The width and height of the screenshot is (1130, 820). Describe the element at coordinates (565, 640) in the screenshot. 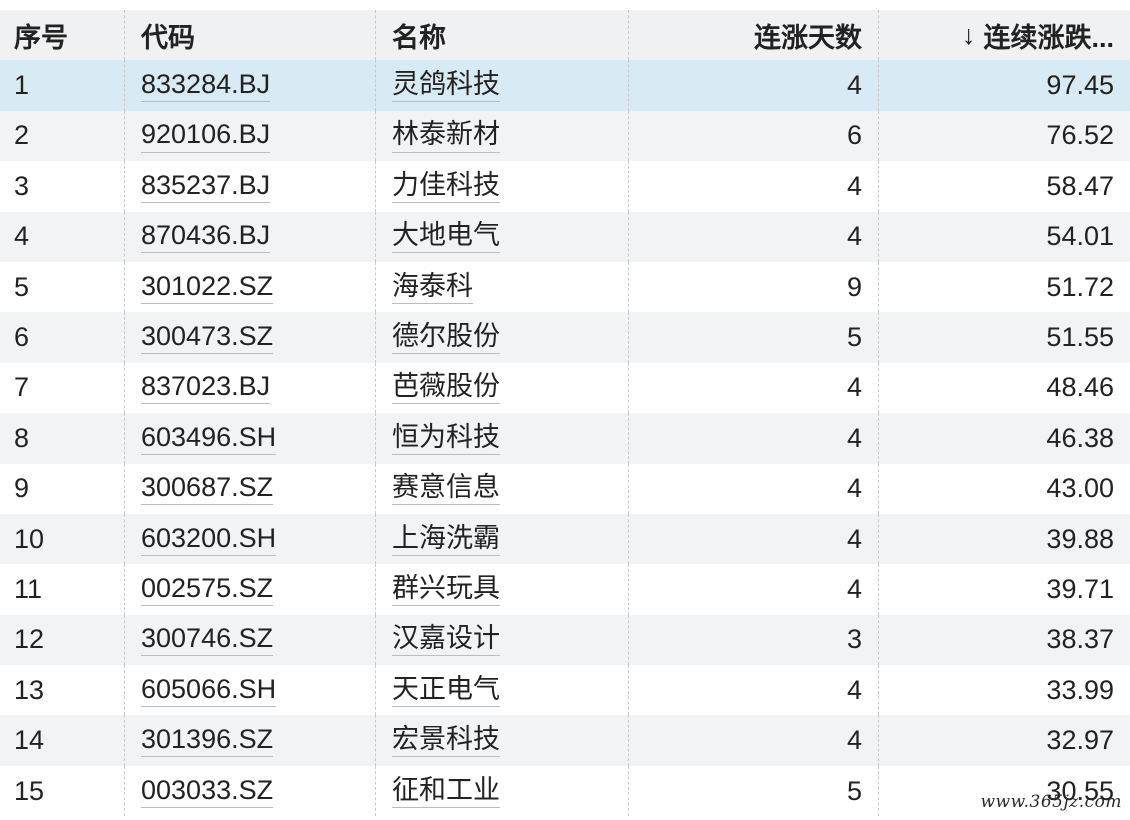

I see `table-row: 12 300746.SZ 汉嘉设计 3 38.37` at that location.